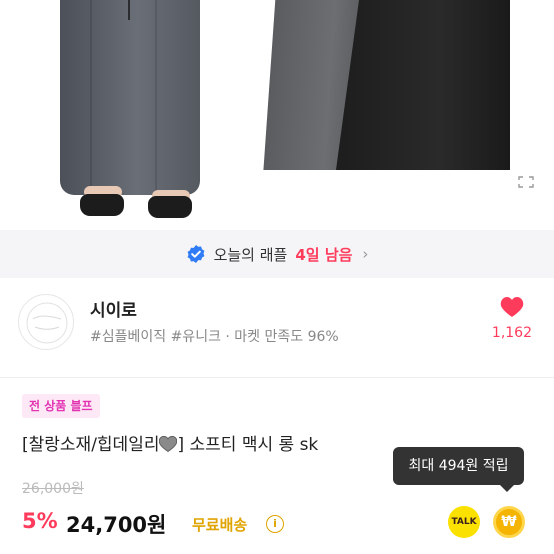  What do you see at coordinates (91, 445) in the screenshot?
I see `product-title-prefix: [찰랑소재/힙데일리` at bounding box center [91, 445].